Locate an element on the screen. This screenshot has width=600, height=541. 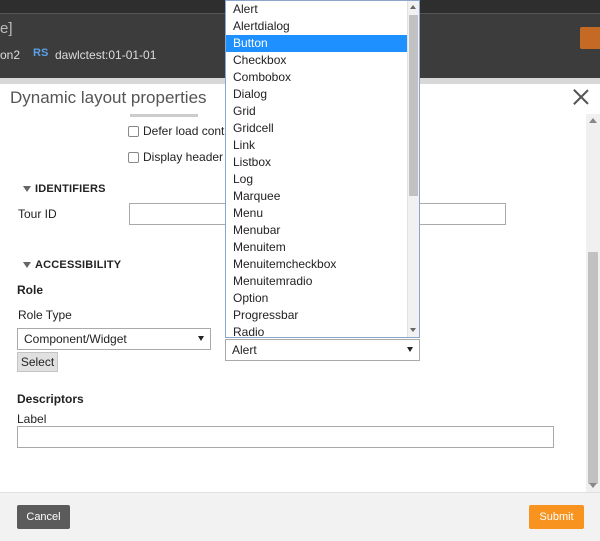
role-option-combobox: Combobox is located at coordinates (316, 77).